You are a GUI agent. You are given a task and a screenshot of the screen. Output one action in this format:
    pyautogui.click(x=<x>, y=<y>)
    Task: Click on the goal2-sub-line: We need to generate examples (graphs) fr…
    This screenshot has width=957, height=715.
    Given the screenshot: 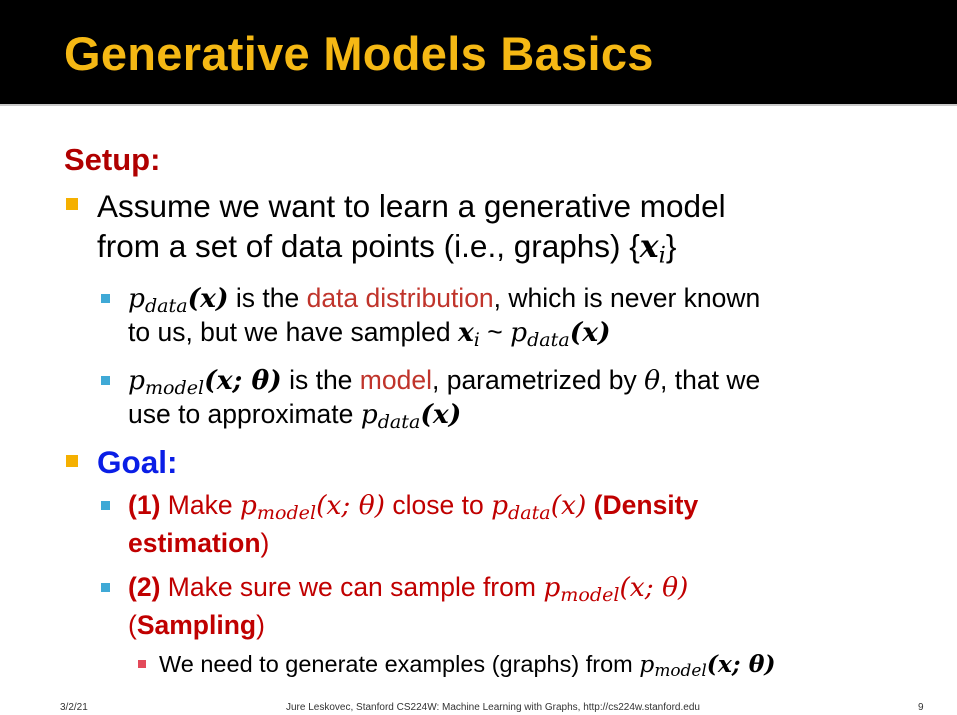 What is the action you would take?
    pyautogui.click(x=467, y=665)
    